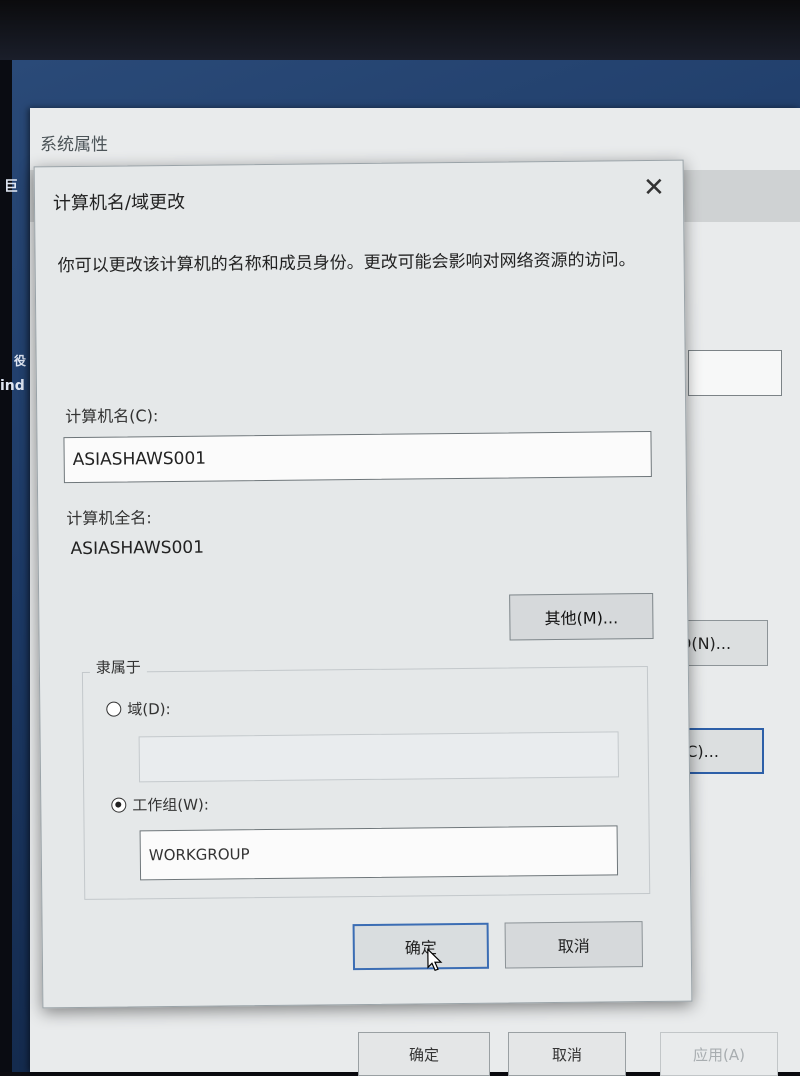  What do you see at coordinates (119, 203) in the screenshot?
I see `dialog-title: 计算机名/域更改` at bounding box center [119, 203].